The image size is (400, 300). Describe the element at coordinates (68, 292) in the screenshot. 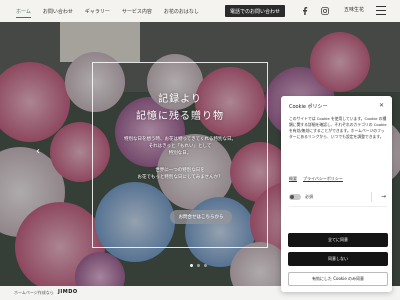

I see `jimdo-logo: JIMDO` at that location.